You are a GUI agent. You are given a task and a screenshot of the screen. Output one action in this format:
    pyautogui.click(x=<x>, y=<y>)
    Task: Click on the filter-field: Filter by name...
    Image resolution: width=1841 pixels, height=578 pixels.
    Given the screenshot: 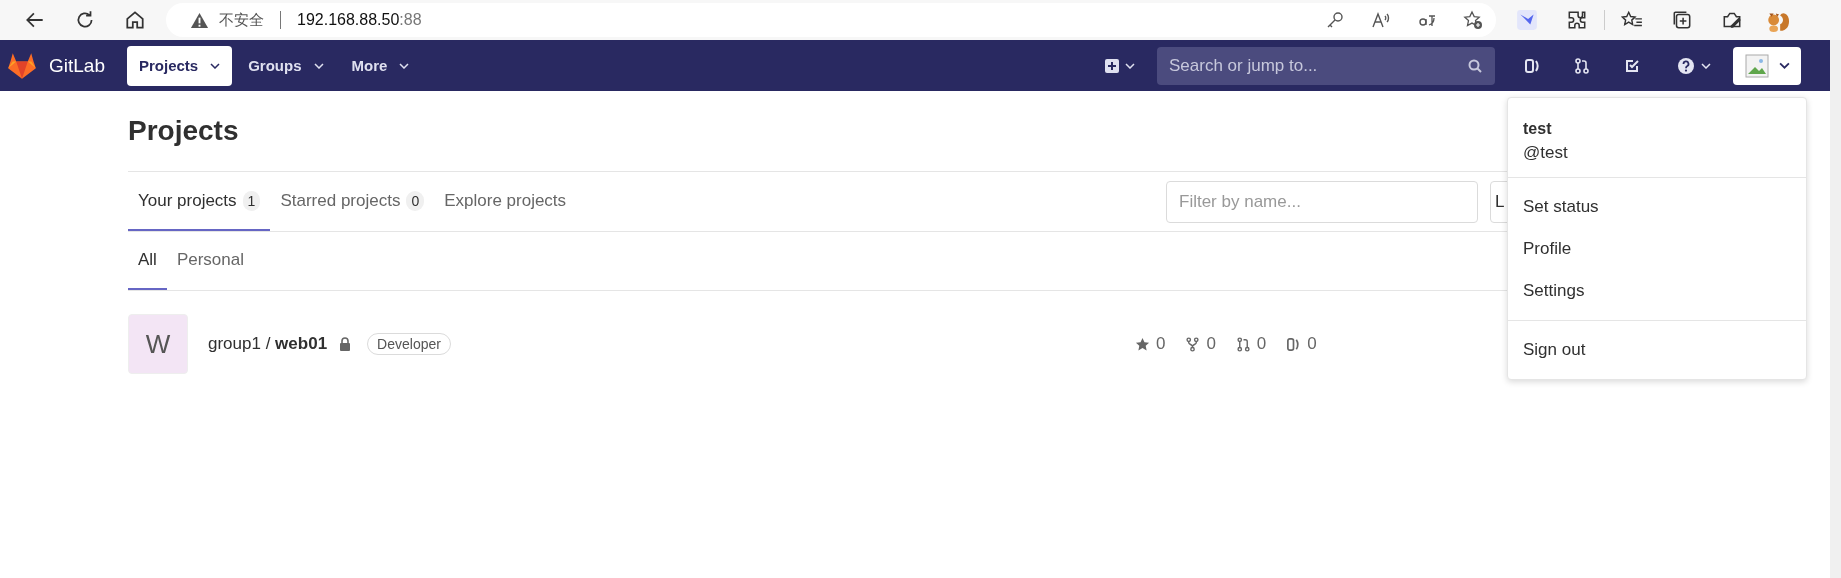 What is the action you would take?
    pyautogui.click(x=1322, y=201)
    